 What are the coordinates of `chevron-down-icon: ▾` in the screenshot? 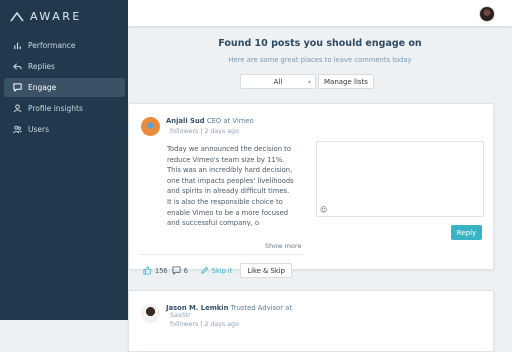 It's located at (309, 82).